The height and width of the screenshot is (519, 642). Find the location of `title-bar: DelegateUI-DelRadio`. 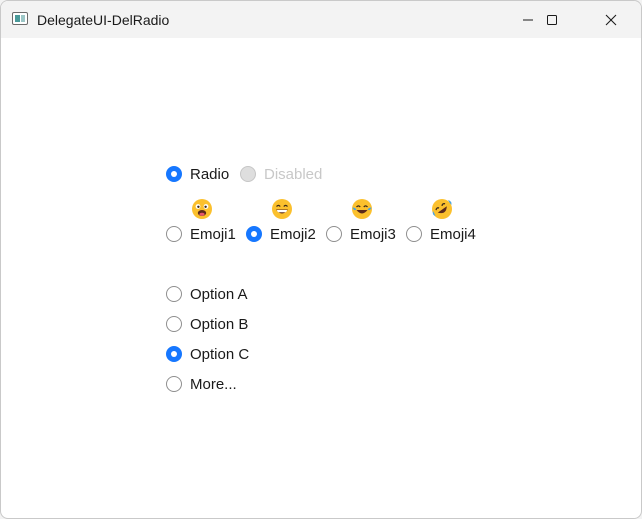

title-bar: DelegateUI-DelRadio is located at coordinates (321, 19).